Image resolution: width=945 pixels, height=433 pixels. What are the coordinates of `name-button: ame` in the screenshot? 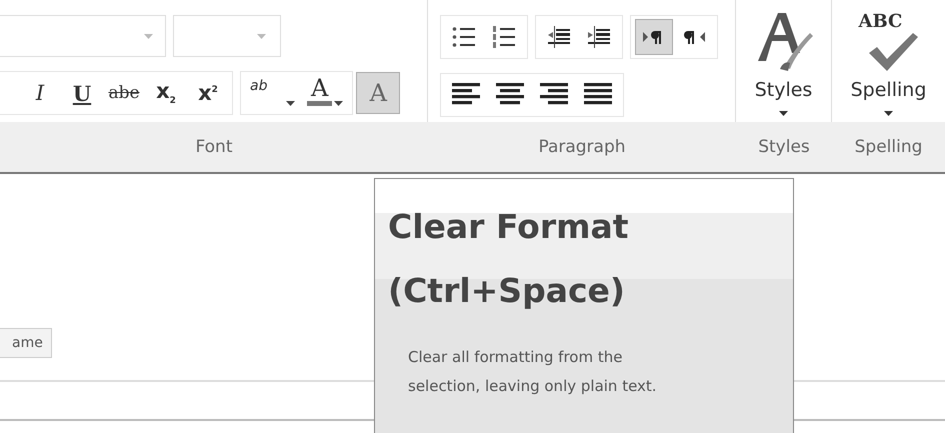 It's located at (26, 343).